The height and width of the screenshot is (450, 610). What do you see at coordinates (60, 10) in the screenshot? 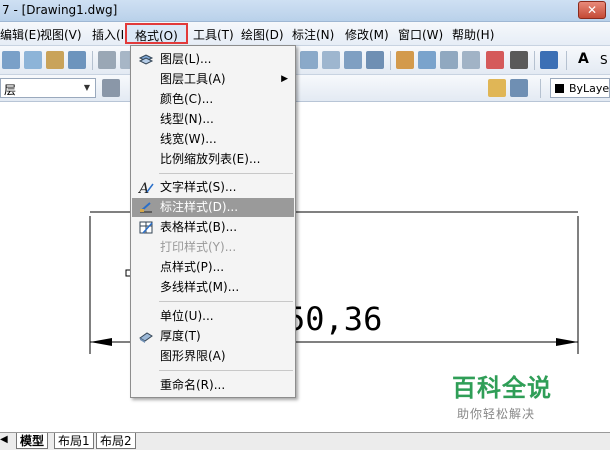
I see `window-title: 7 - [Drawing1.dwg]` at bounding box center [60, 10].